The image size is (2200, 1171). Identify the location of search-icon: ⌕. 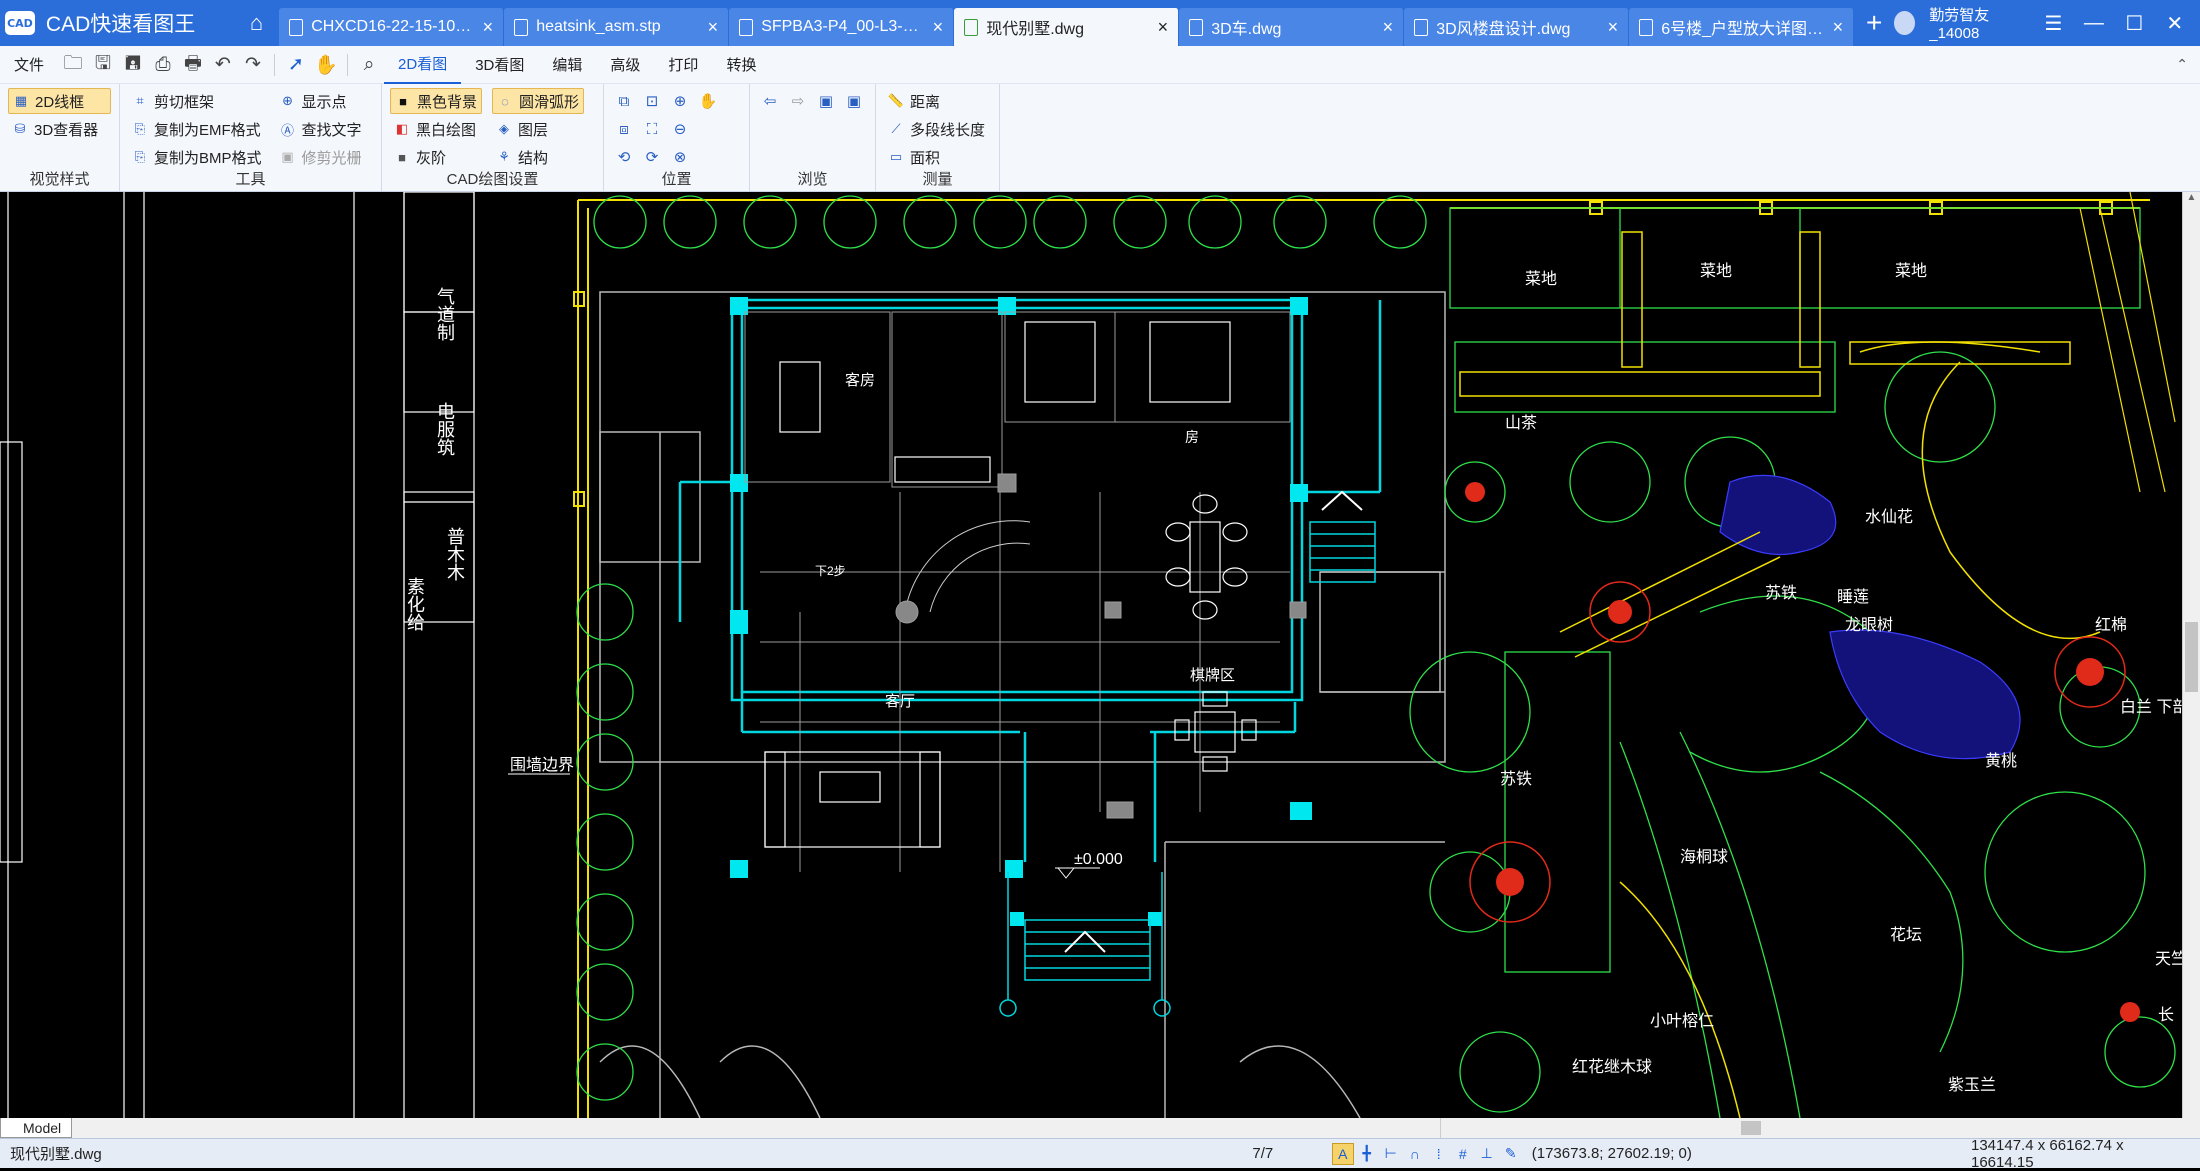
(369, 65).